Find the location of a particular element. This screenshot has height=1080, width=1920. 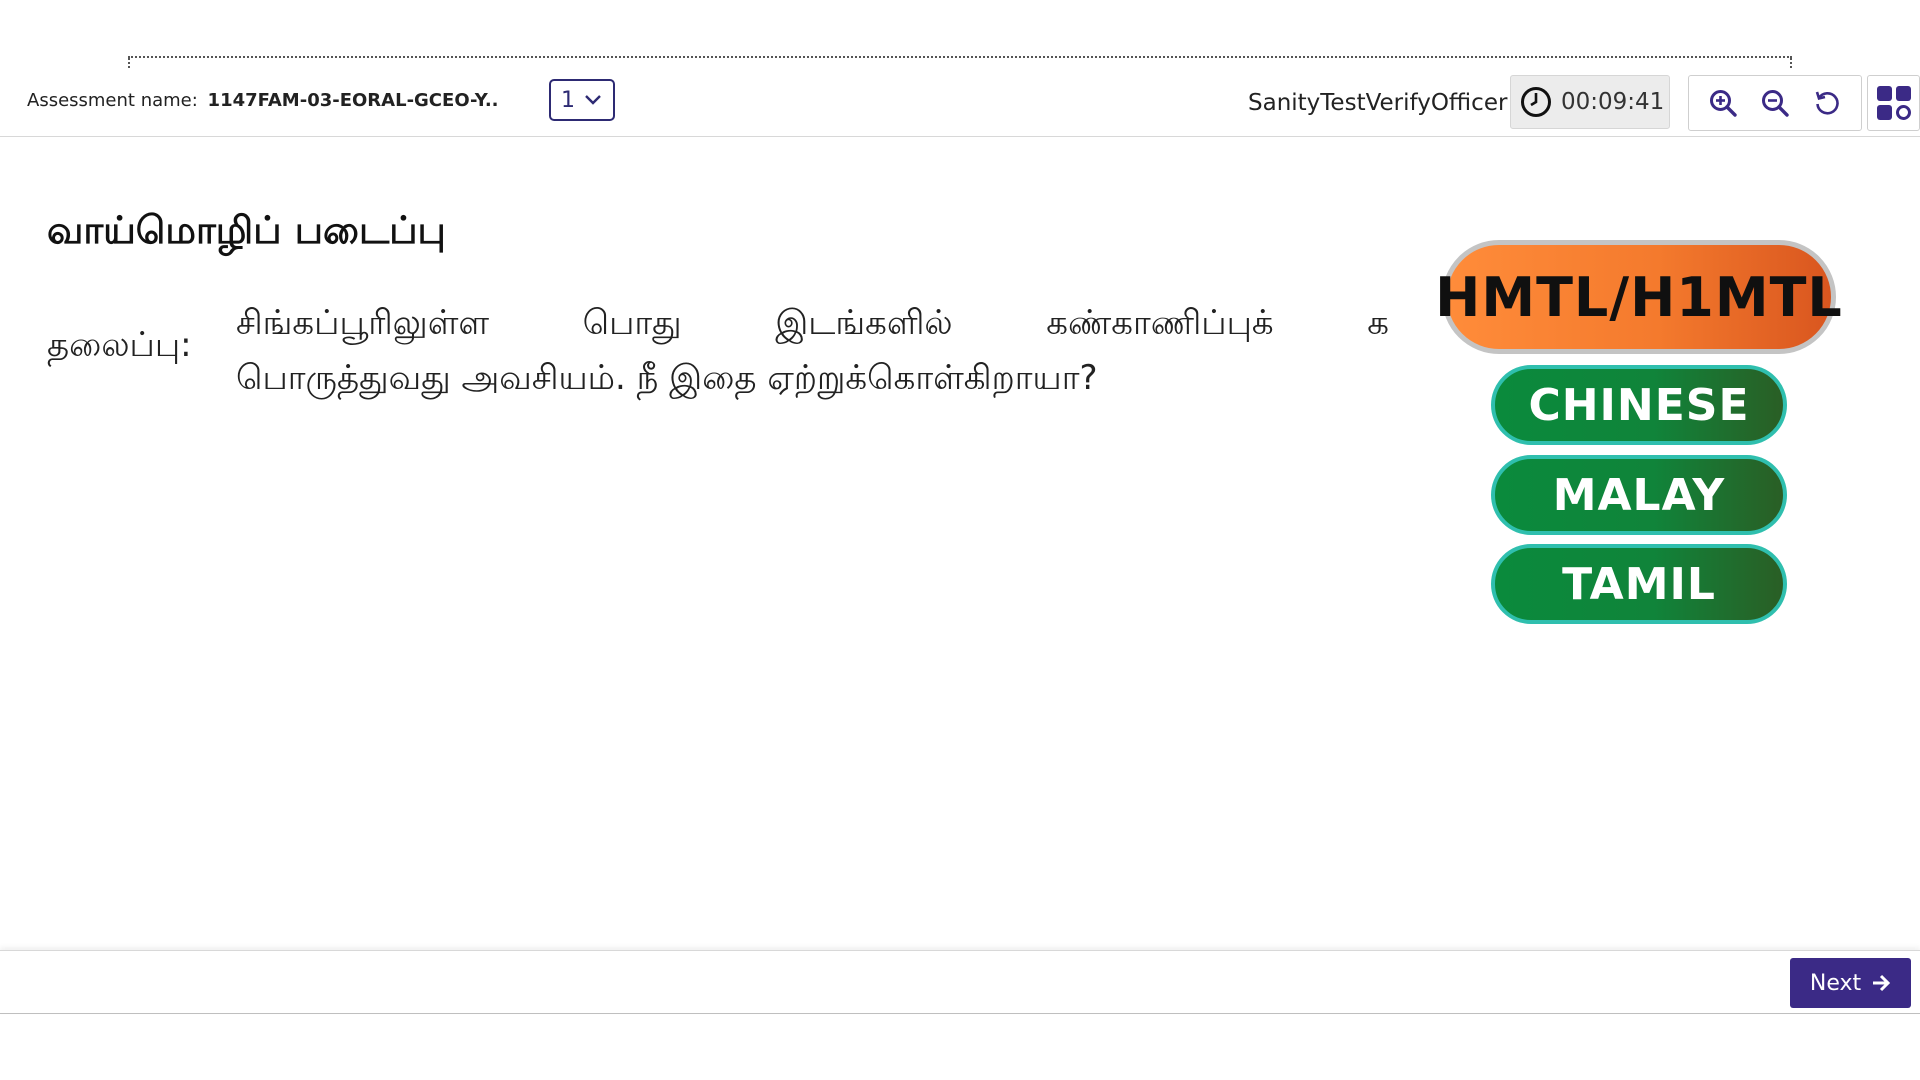

language-button-selected: HMTL/H1MTL is located at coordinates (1638, 297).